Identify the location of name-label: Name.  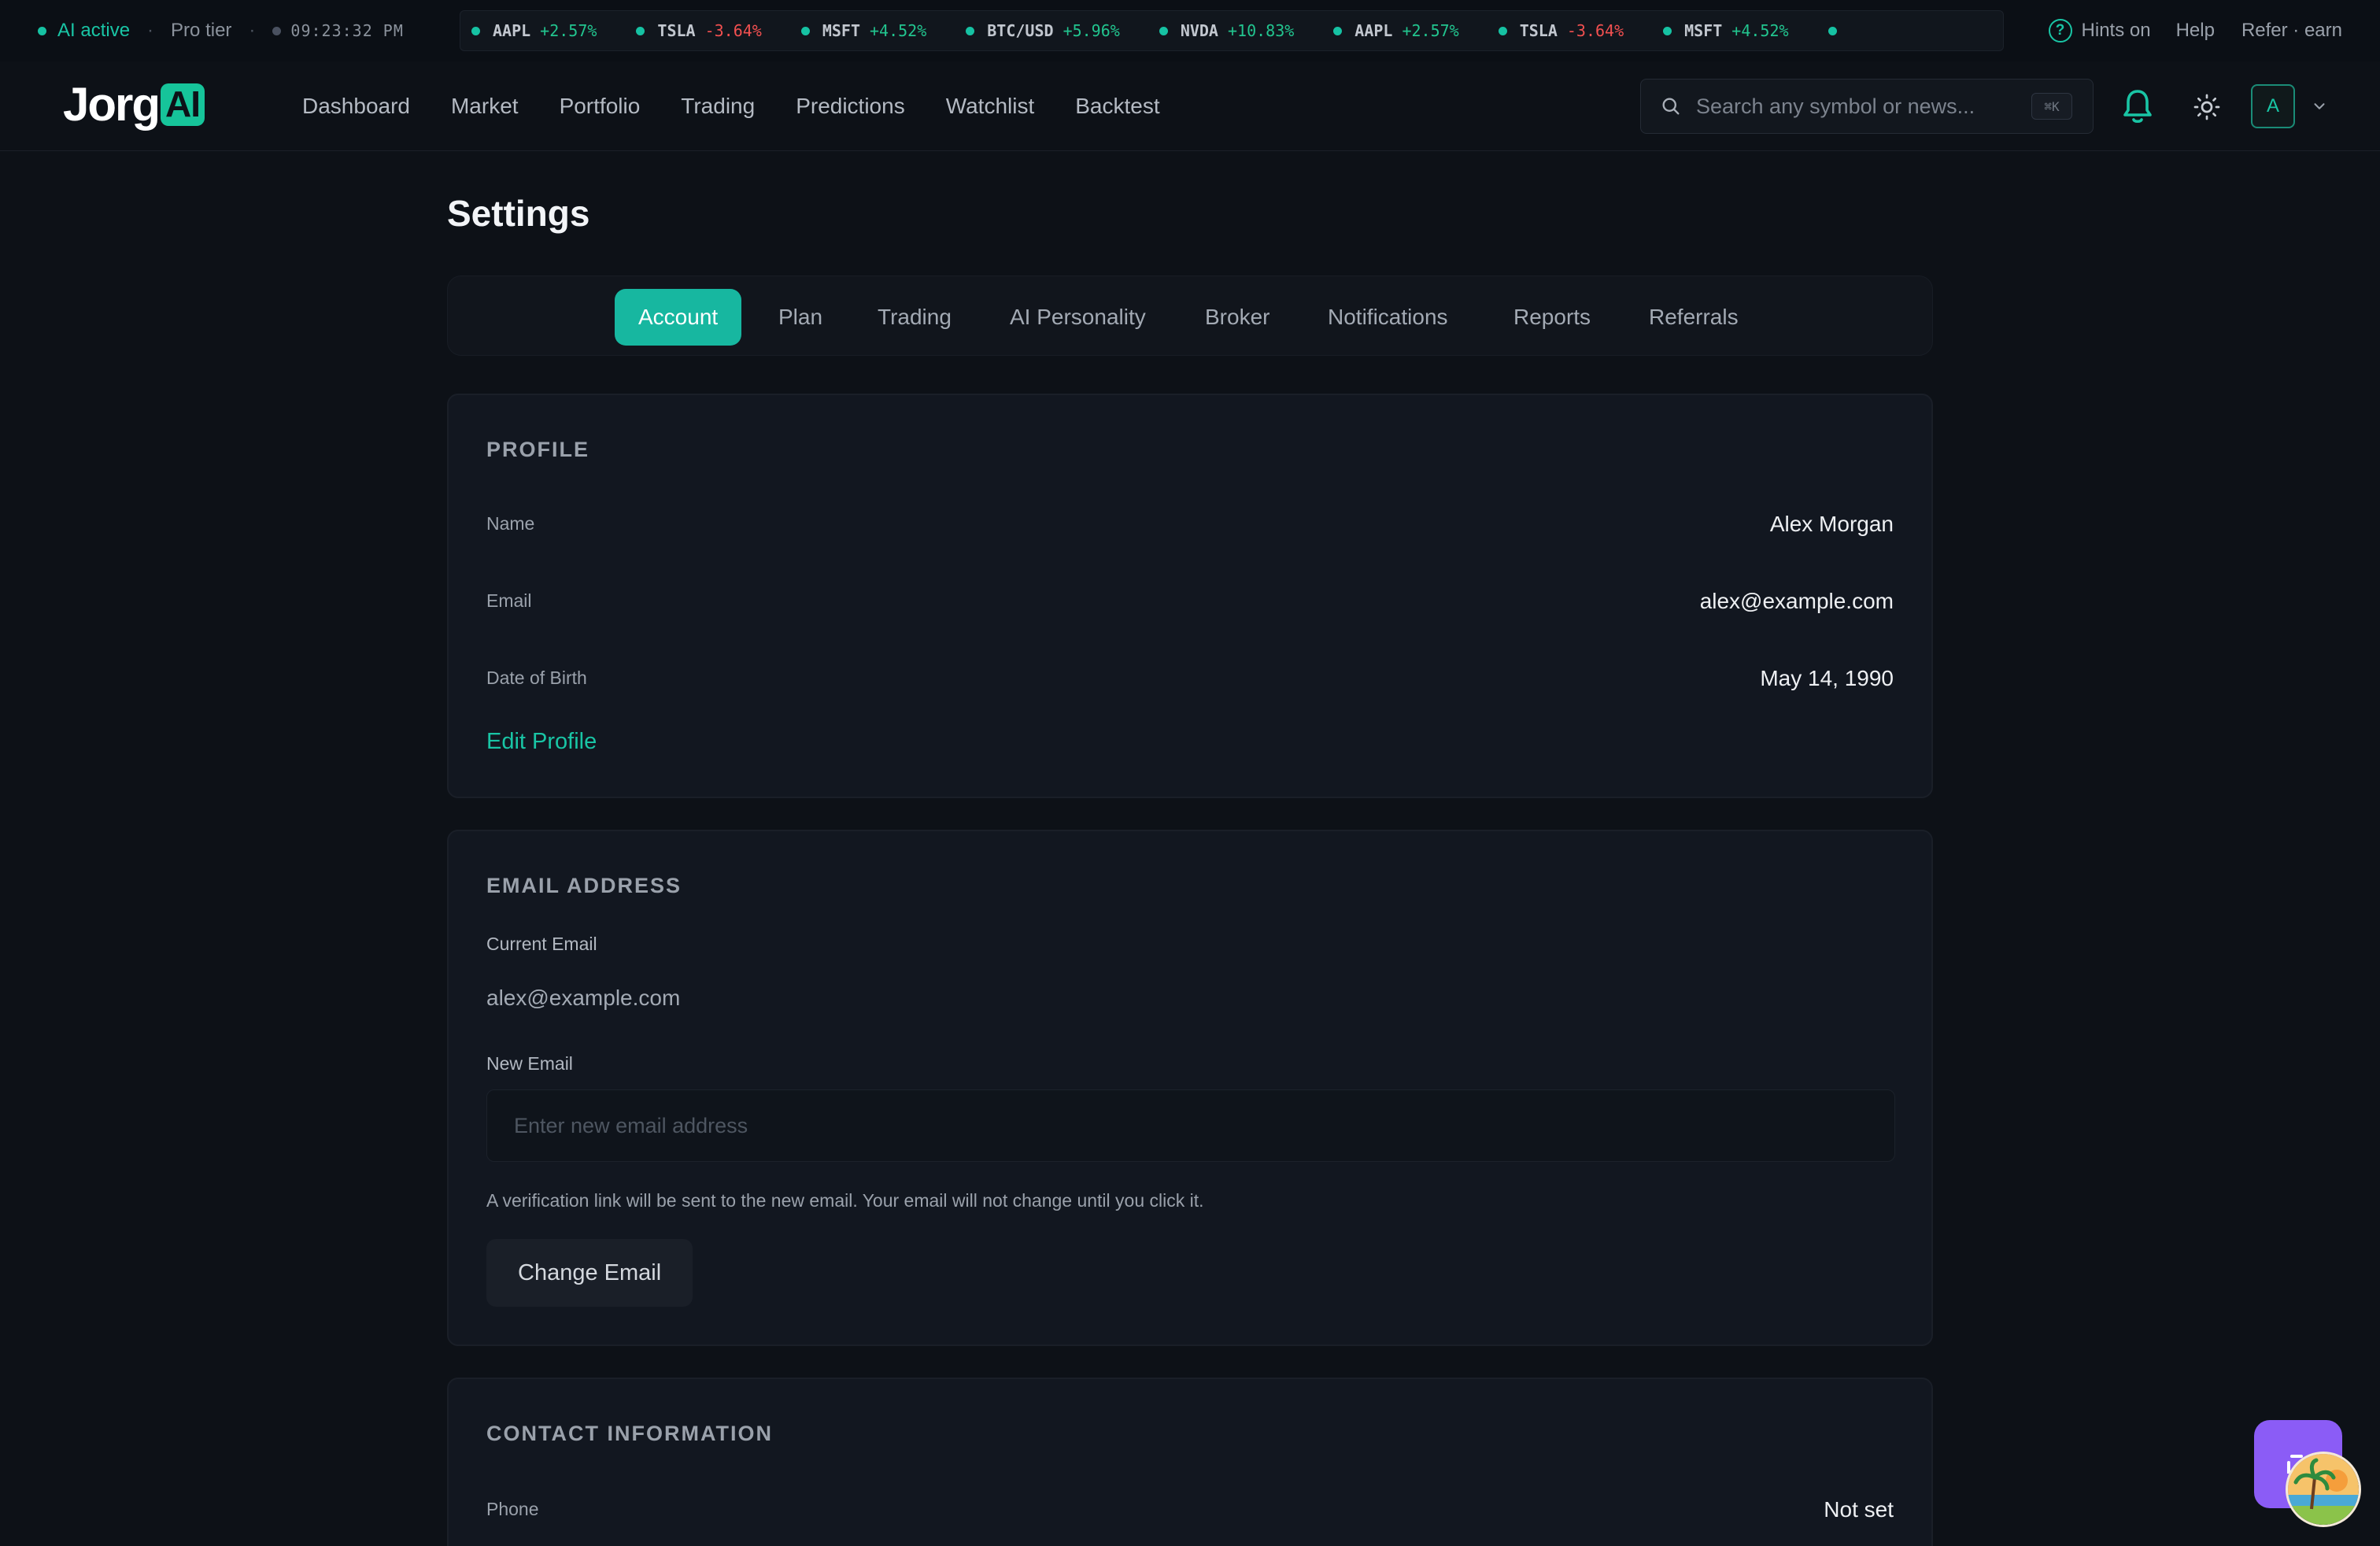
(510, 523).